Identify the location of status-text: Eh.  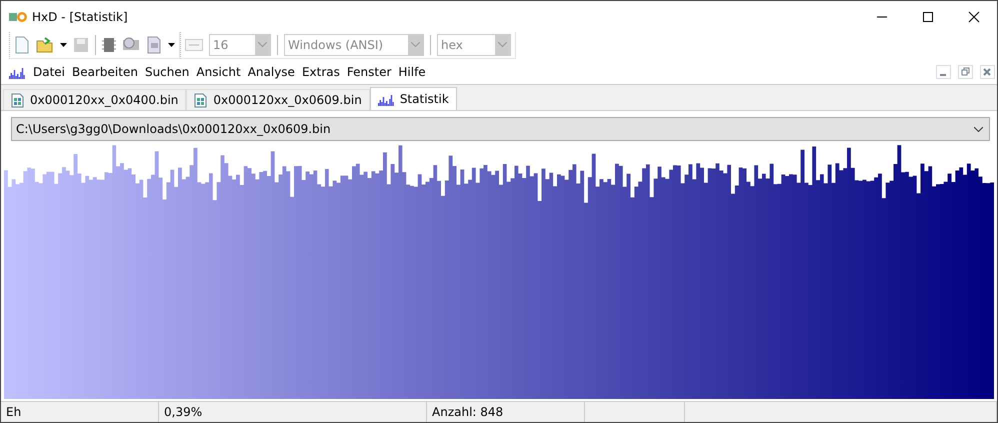
(14, 412).